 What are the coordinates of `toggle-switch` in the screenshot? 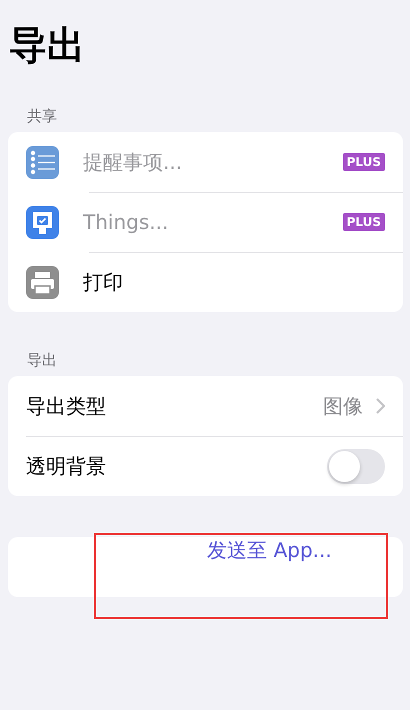 It's located at (356, 466).